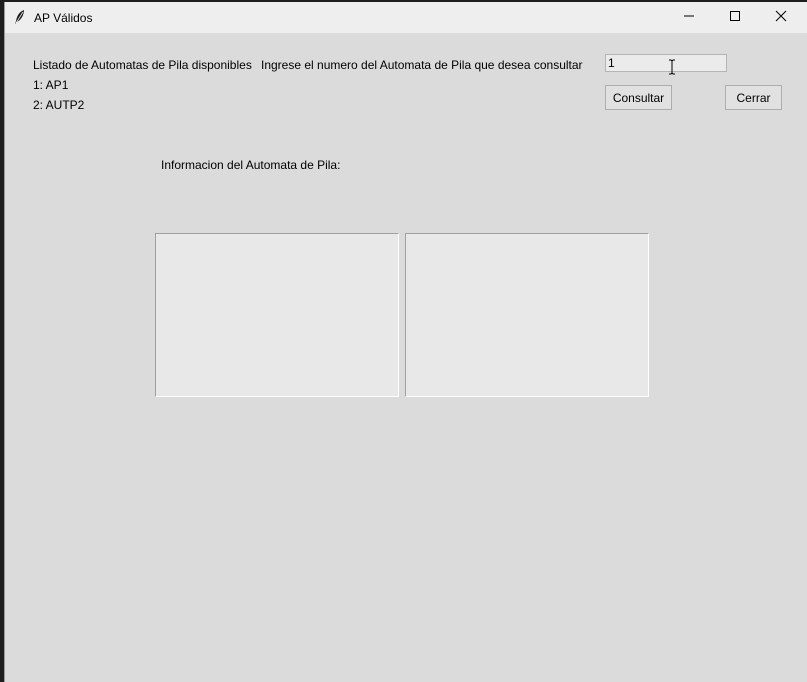 The height and width of the screenshot is (682, 807). I want to click on close-button, so click(781, 17).